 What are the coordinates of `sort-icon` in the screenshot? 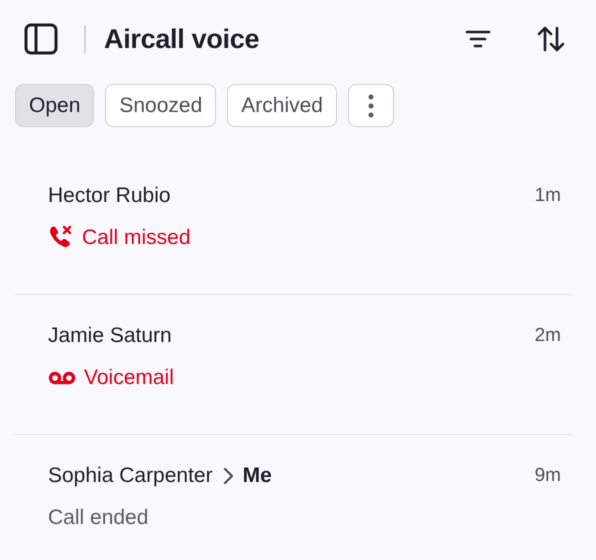 It's located at (551, 39).